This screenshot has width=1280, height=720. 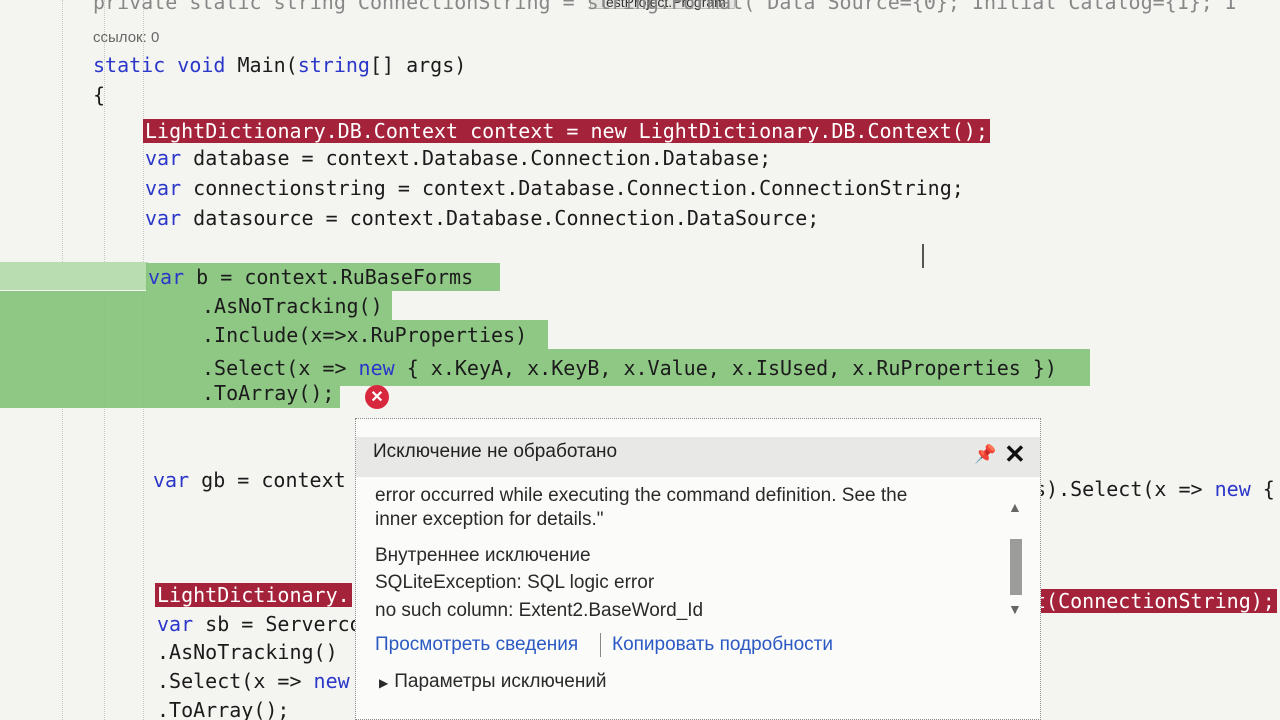 What do you see at coordinates (247, 652) in the screenshot?
I see `code-line-sb-asnotracking: .AsNoTracking()` at bounding box center [247, 652].